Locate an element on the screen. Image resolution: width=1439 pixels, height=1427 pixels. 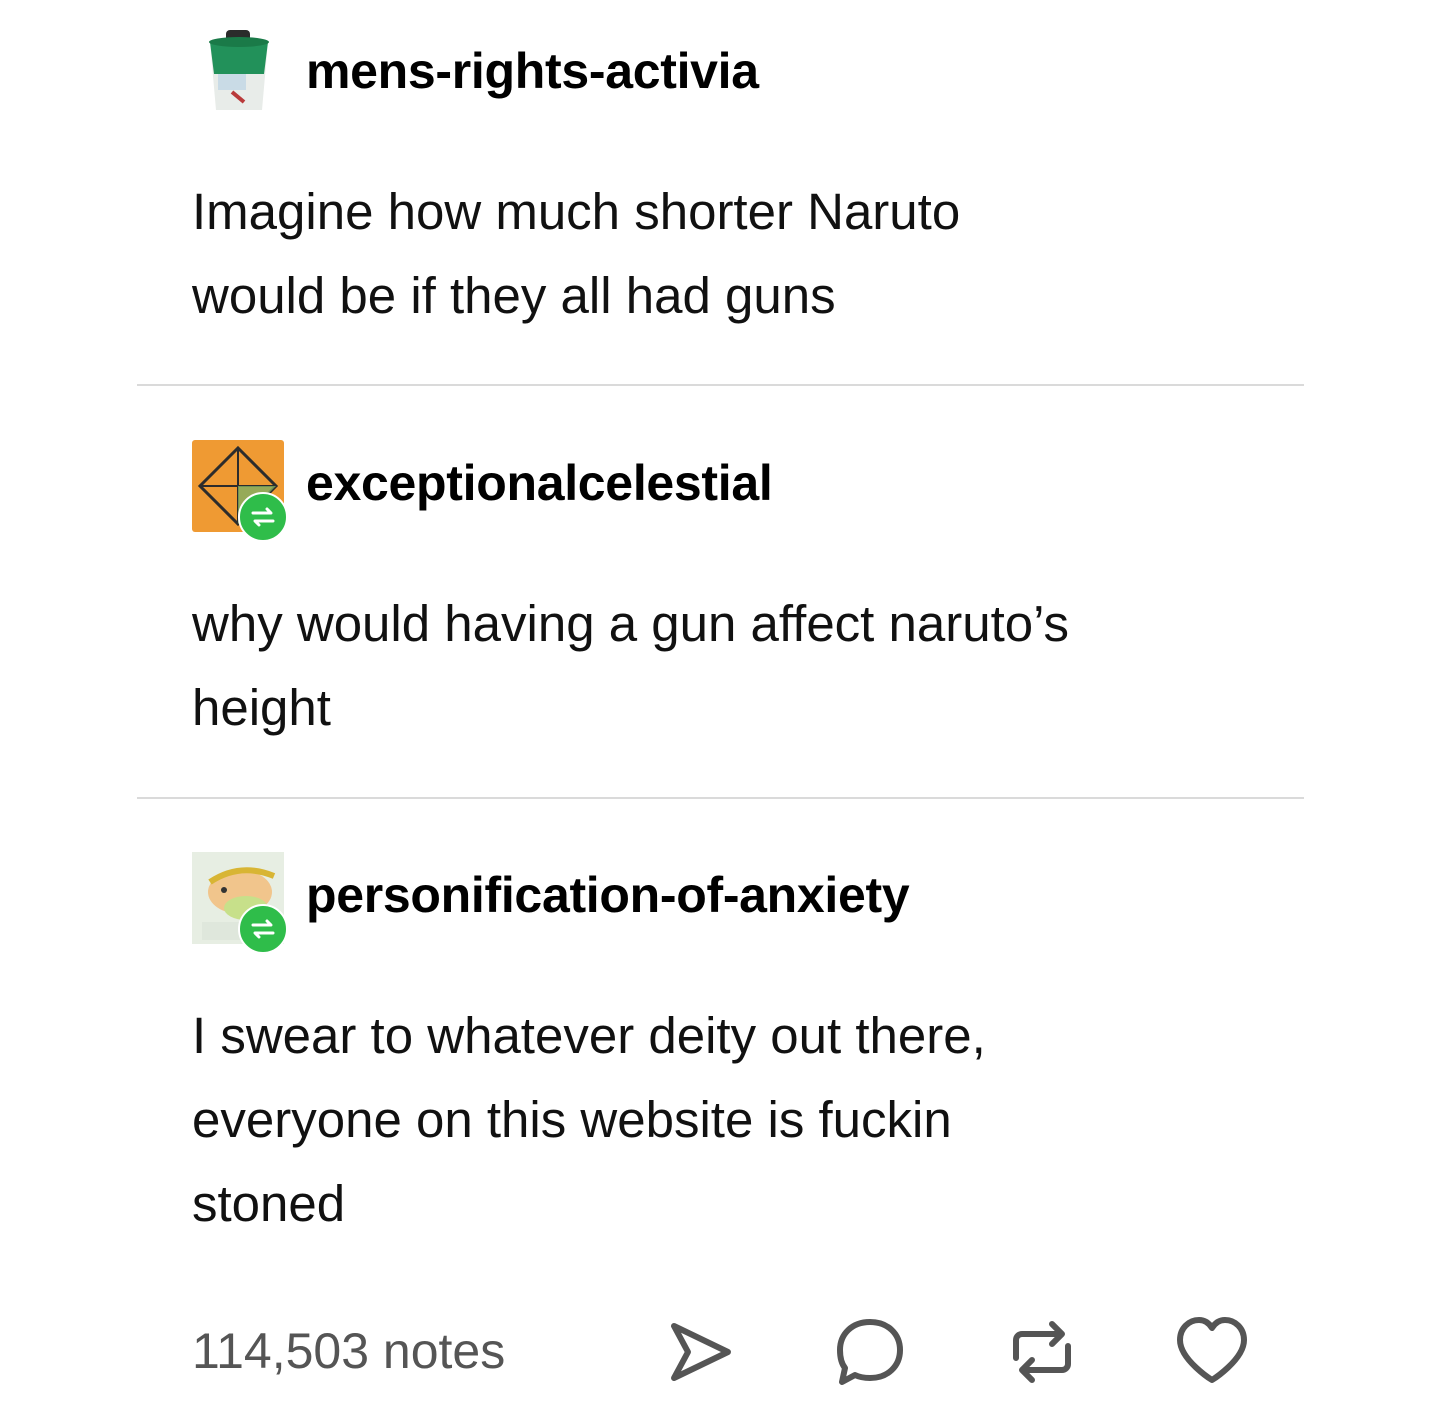
notes-count: 114,503 notes is located at coordinates (348, 1351).